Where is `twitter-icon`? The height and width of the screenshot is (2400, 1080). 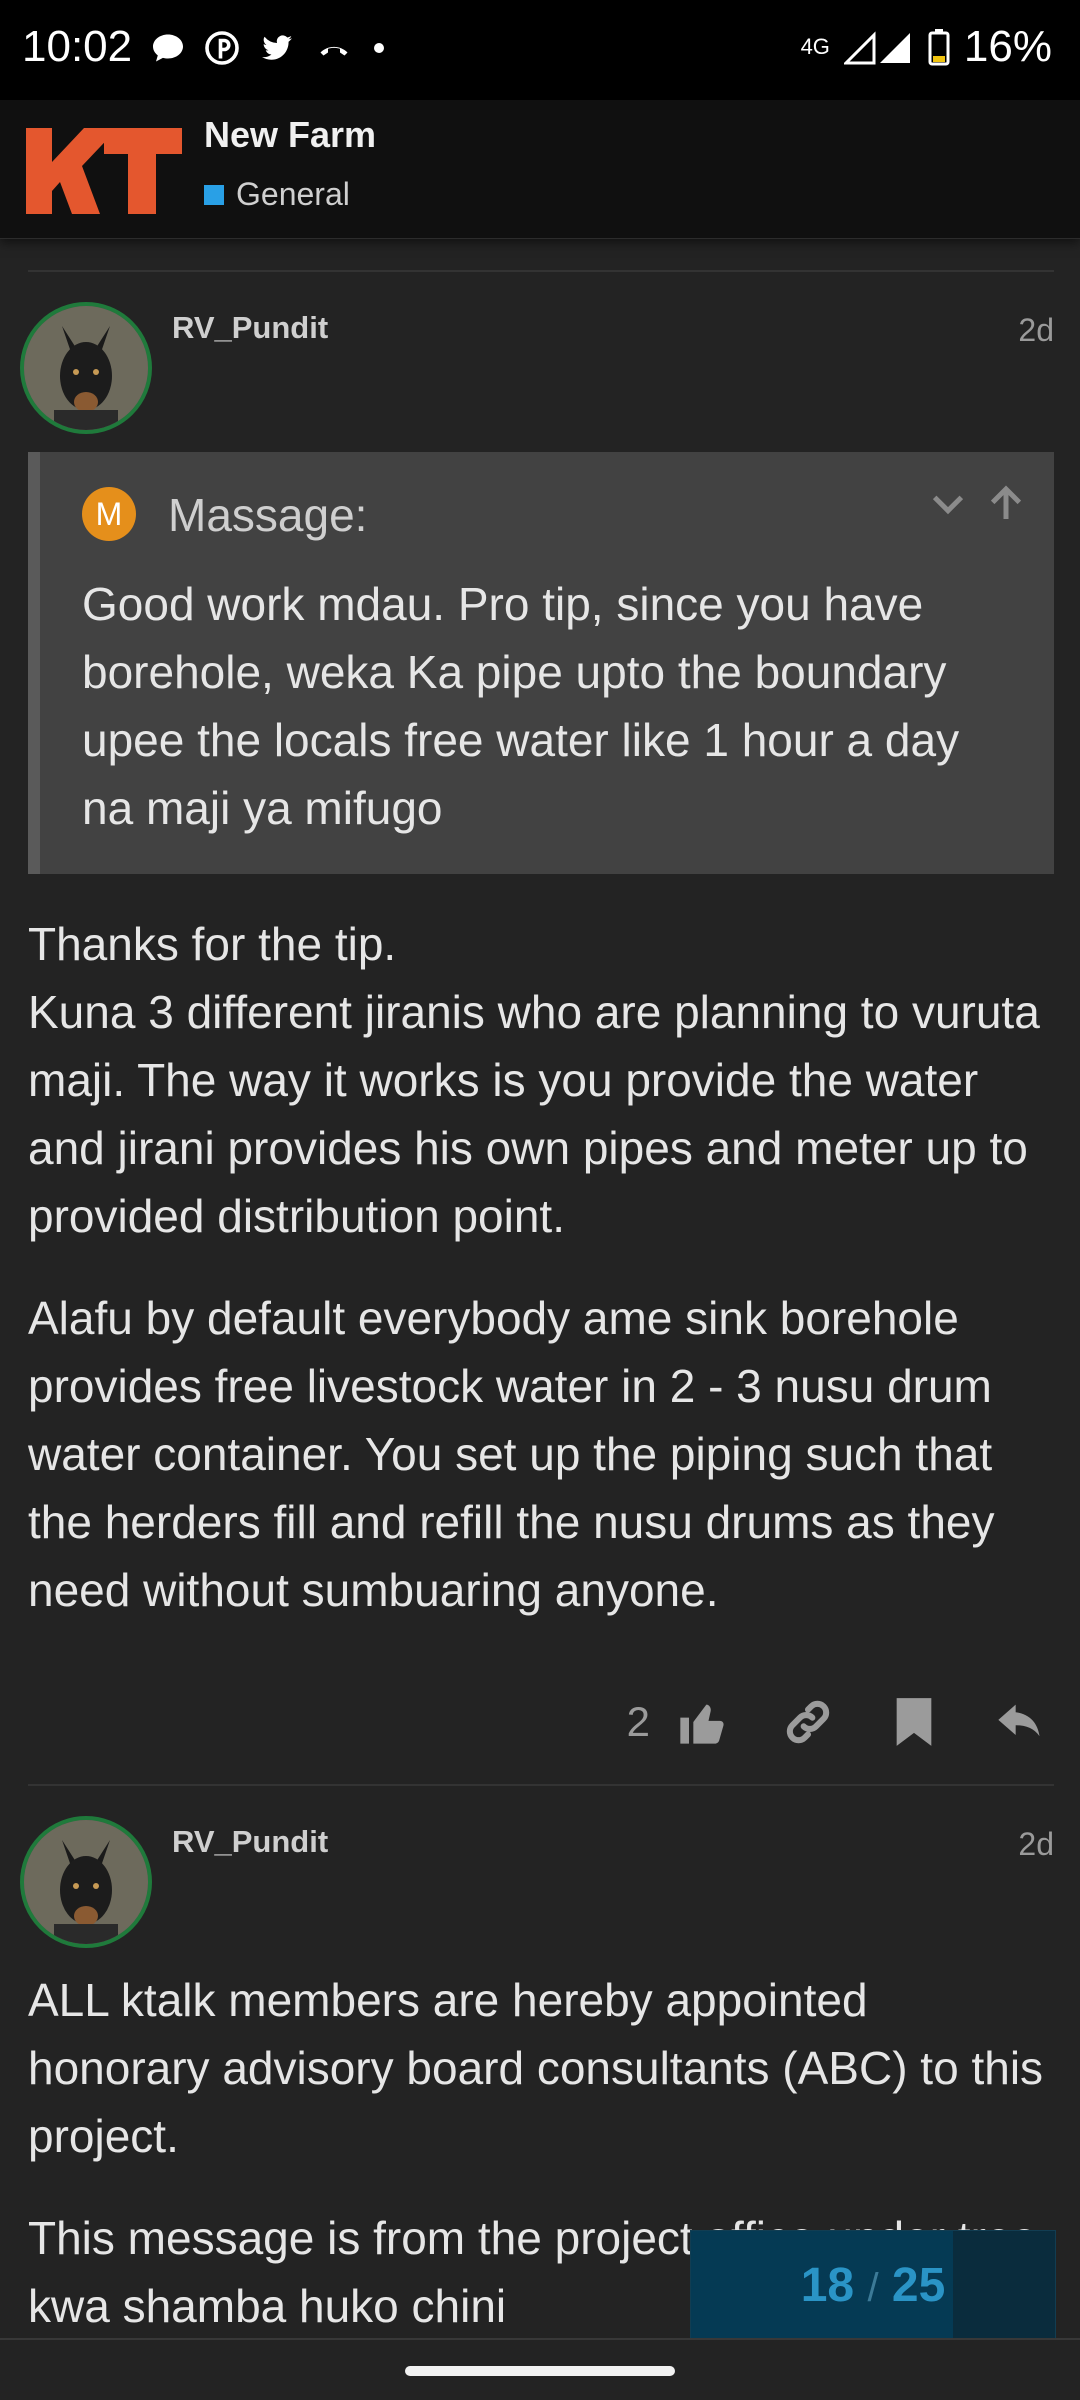
twitter-icon is located at coordinates (277, 47).